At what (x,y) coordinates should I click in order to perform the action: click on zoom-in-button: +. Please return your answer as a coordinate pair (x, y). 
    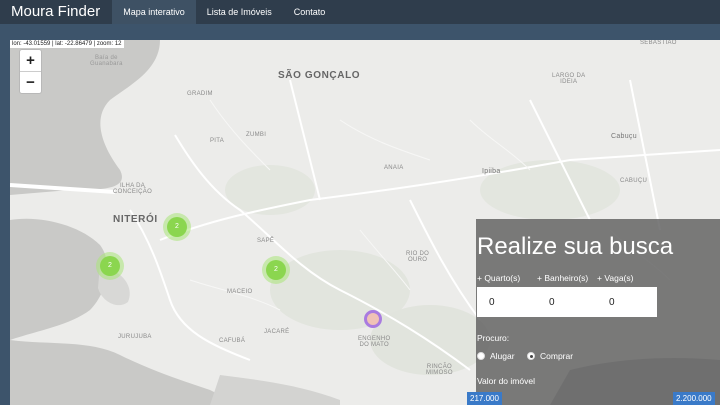
    Looking at the image, I should click on (30, 61).